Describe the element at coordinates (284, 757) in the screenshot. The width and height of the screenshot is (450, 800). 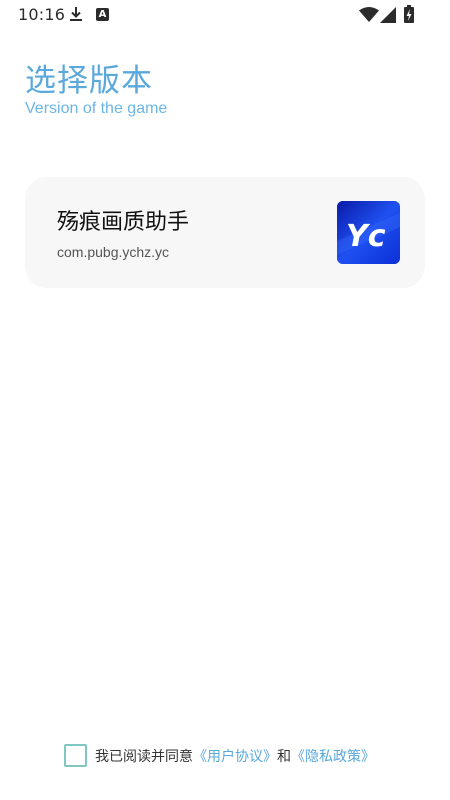
I see `agreement-conjunction: 和` at that location.